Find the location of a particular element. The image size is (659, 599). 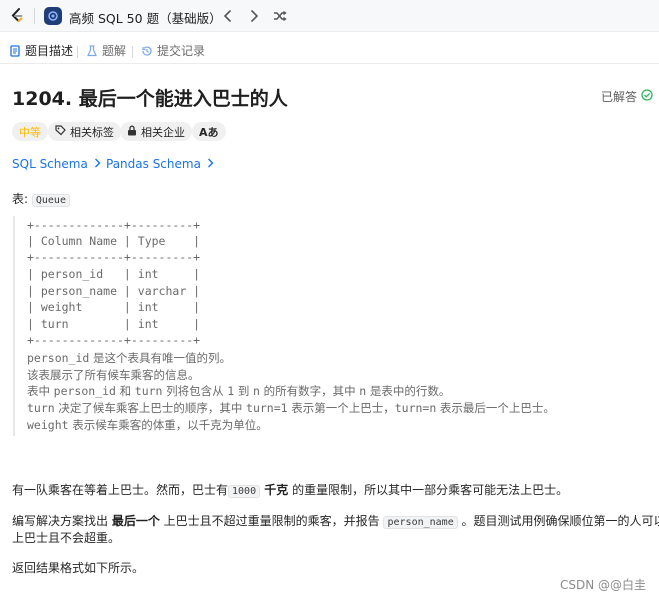

schema-line: | weight | int | is located at coordinates (114, 307).